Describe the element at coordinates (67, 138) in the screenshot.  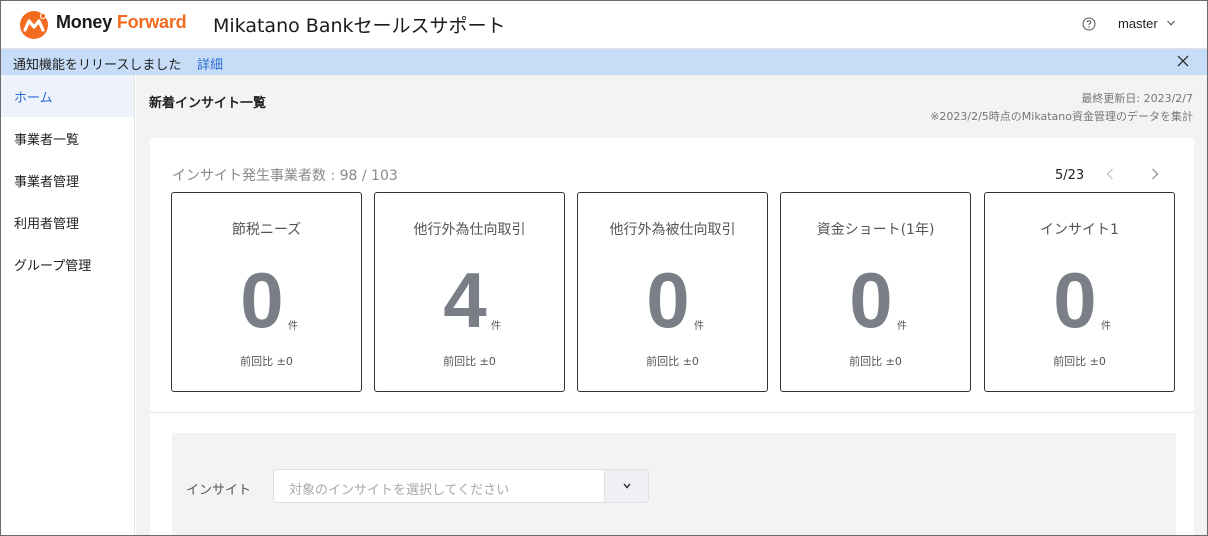
I see `sidebar-item-business-list: 事業者一覧` at that location.